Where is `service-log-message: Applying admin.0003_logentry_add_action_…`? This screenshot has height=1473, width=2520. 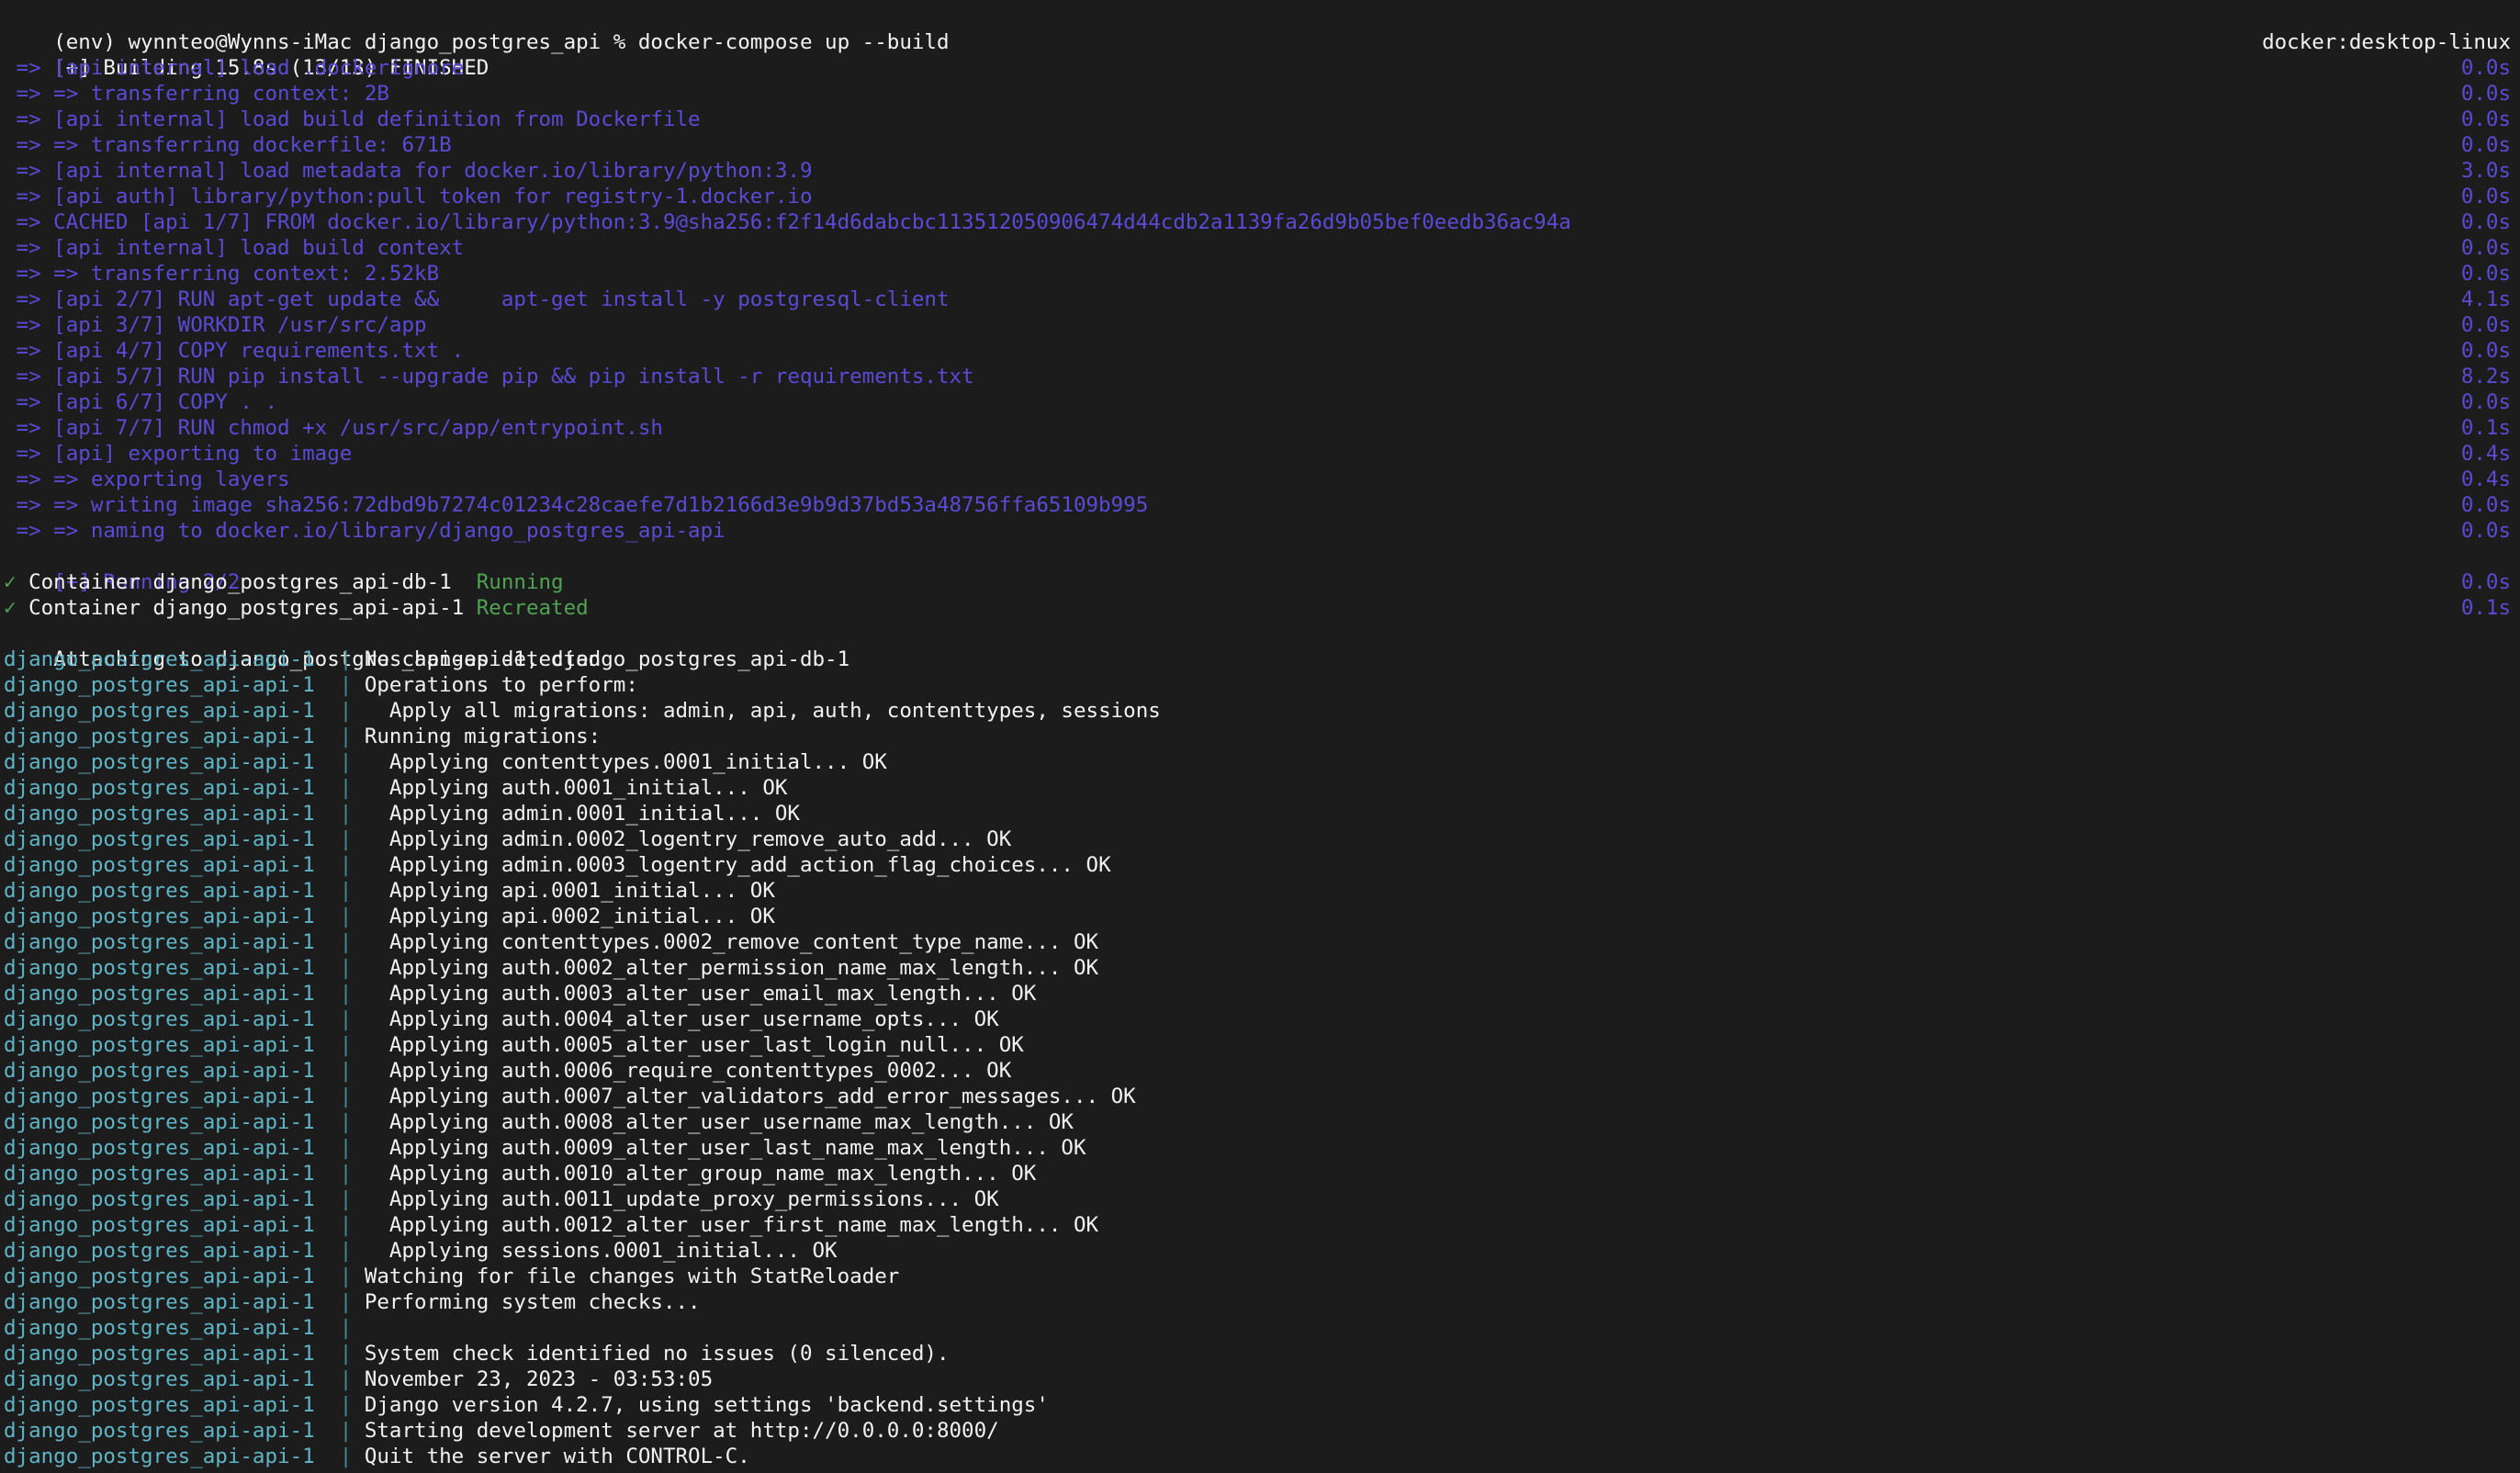 service-log-message: Applying admin.0003_logentry_add_action_… is located at coordinates (737, 865).